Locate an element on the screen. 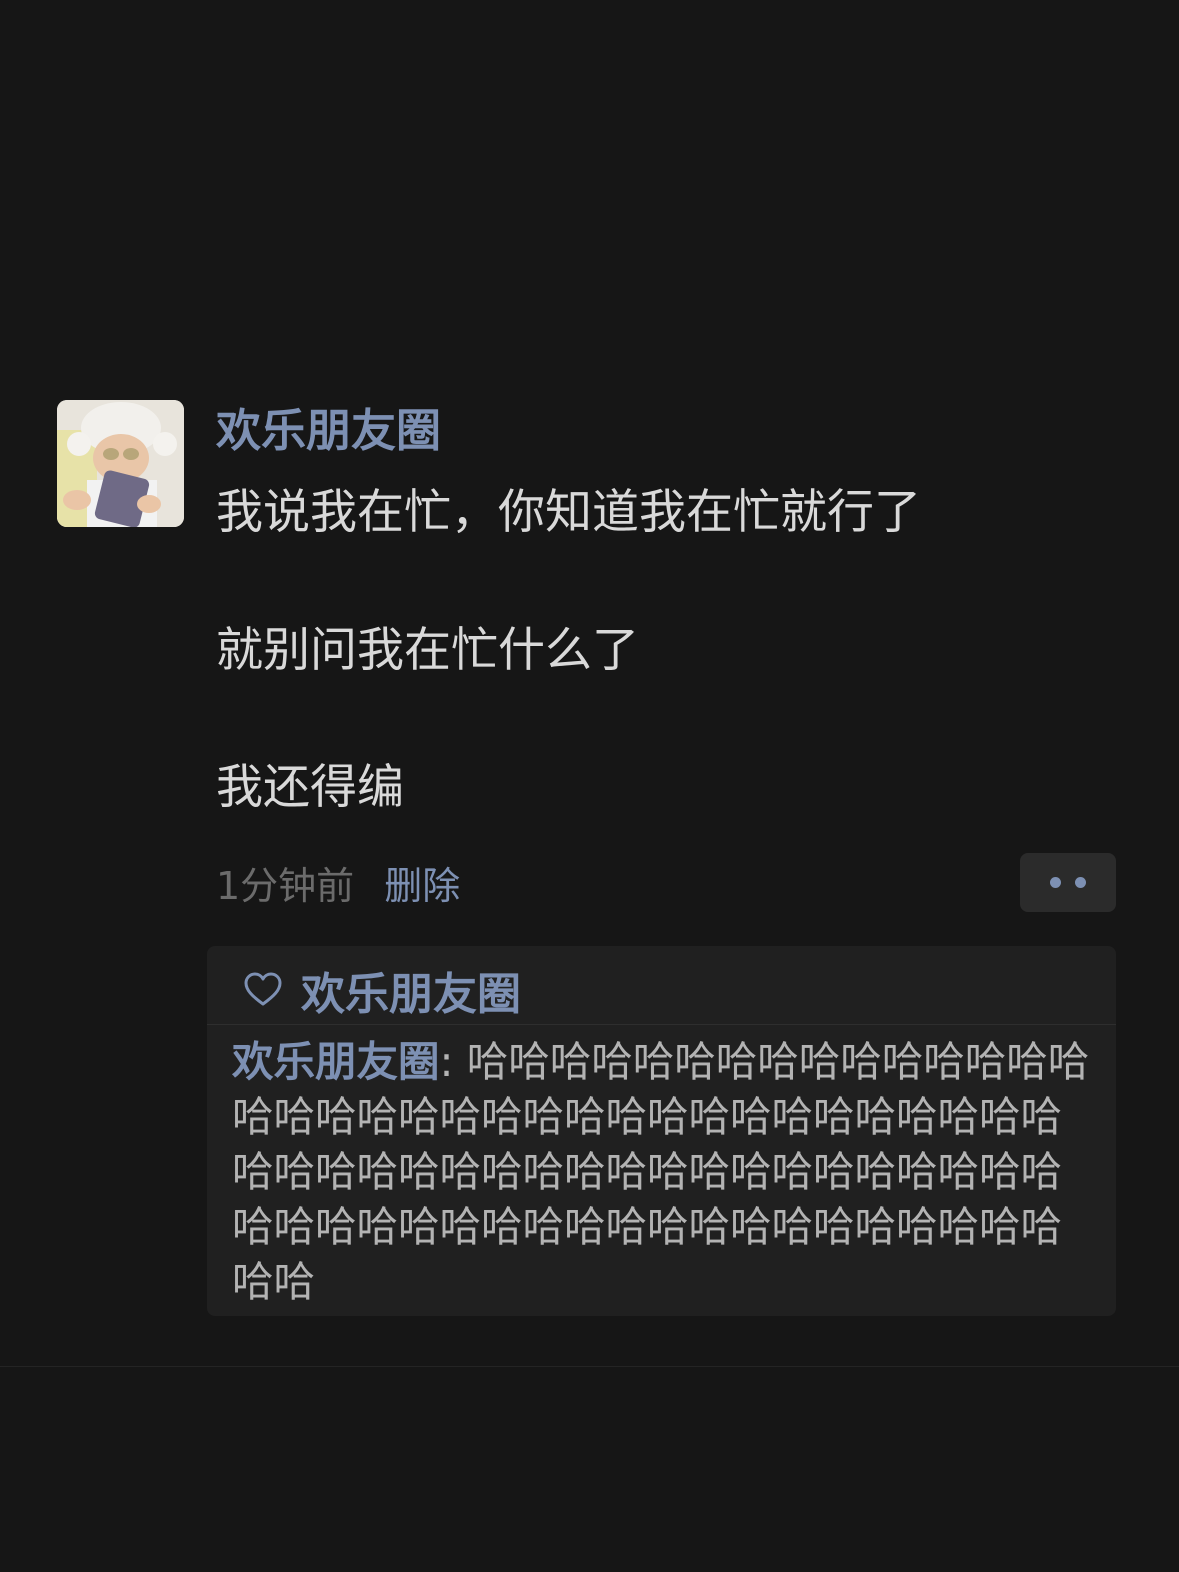 The image size is (1179, 1572). avatar is located at coordinates (120, 463).